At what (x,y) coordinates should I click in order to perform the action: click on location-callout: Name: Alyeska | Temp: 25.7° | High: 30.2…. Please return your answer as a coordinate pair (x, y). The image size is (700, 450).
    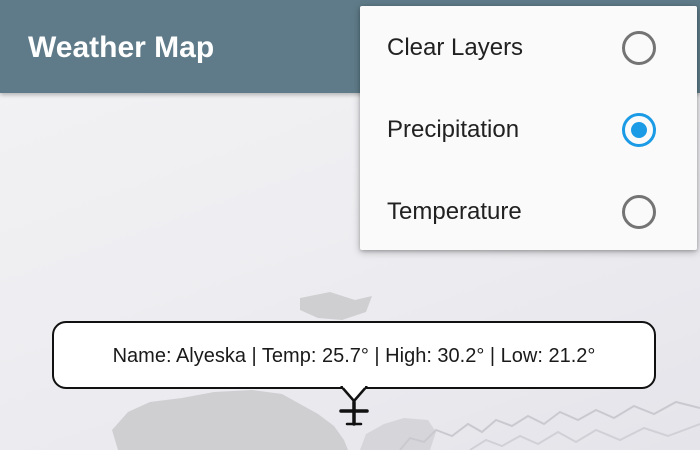
    Looking at the image, I should click on (354, 355).